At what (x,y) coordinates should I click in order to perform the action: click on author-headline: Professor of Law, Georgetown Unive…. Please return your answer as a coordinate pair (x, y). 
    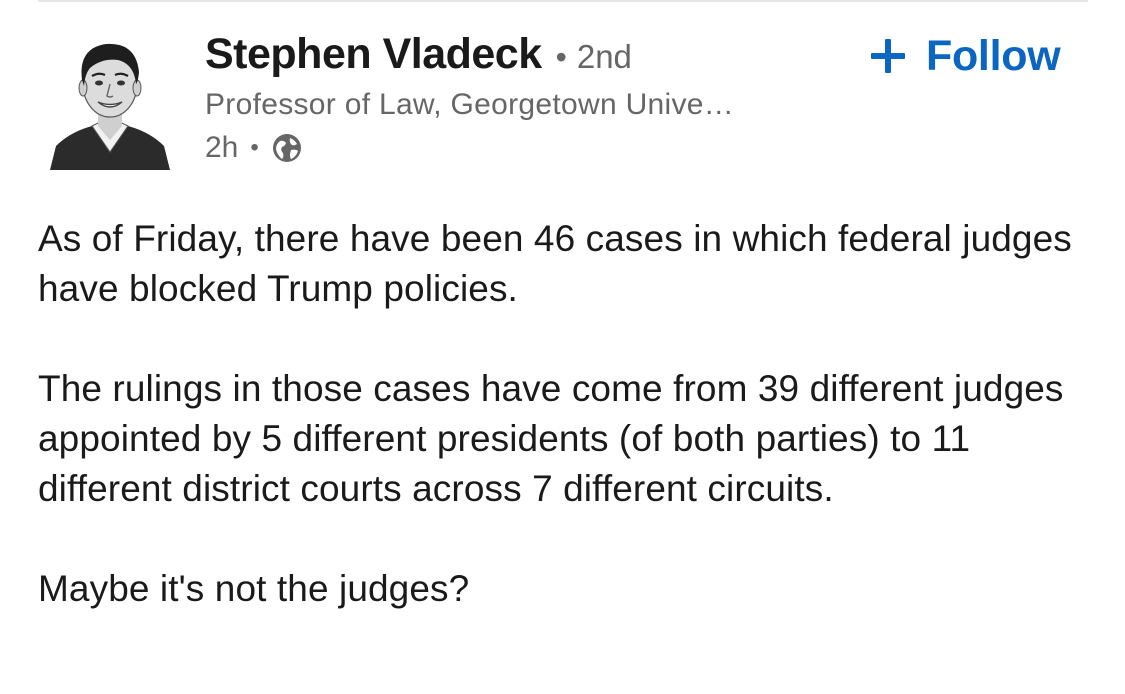
    Looking at the image, I should click on (470, 104).